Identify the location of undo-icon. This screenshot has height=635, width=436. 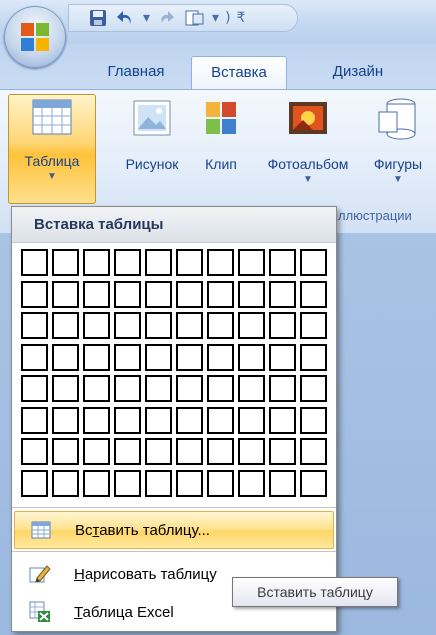
(126, 18).